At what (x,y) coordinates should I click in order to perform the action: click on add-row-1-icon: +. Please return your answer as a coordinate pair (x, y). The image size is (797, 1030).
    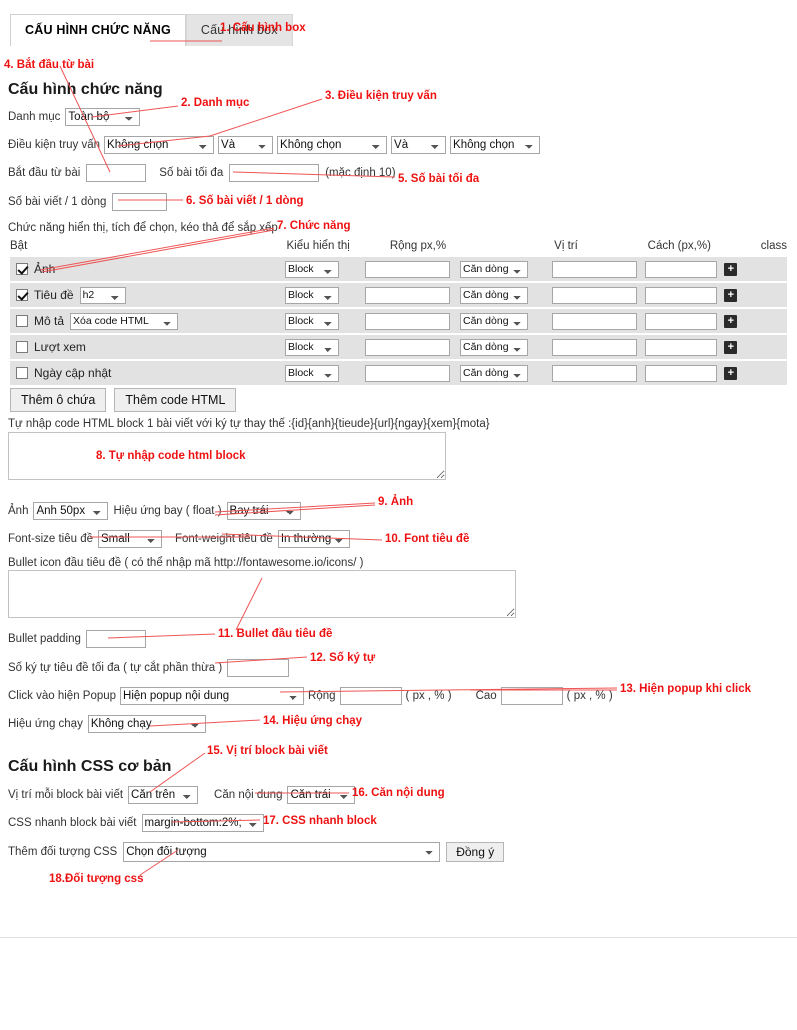
    Looking at the image, I should click on (731, 295).